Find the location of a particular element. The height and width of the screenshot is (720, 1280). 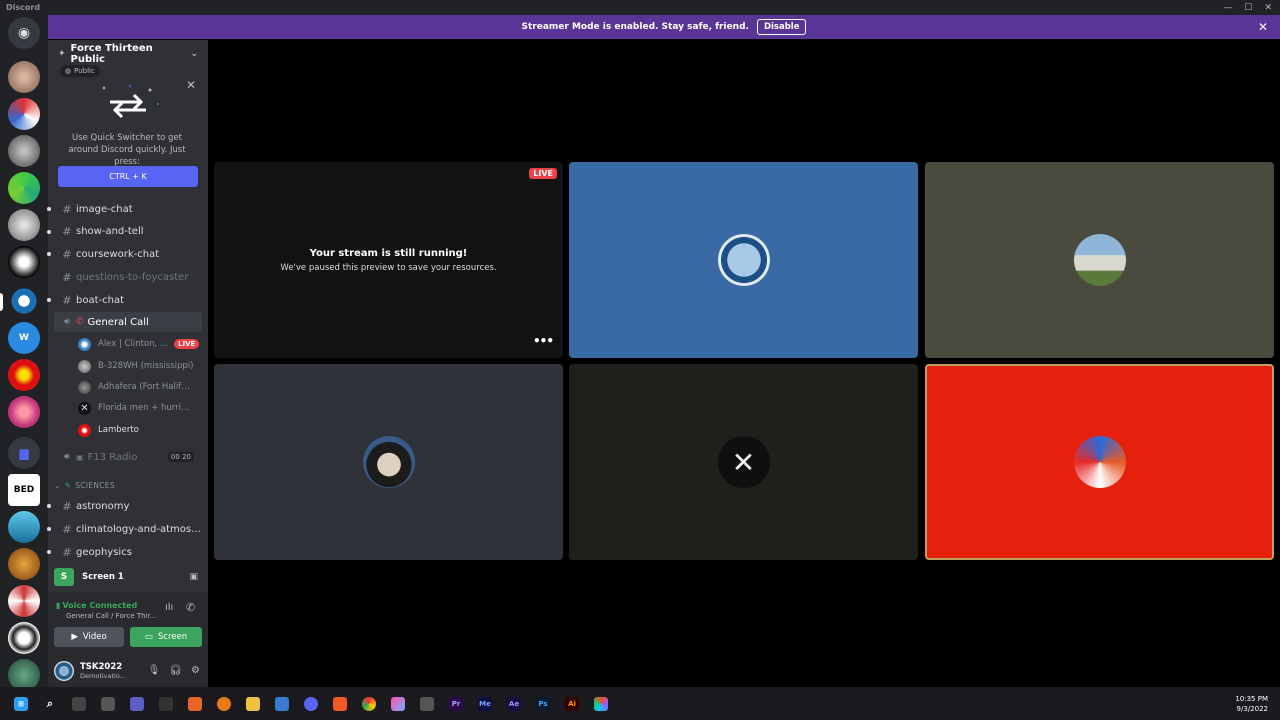

participant-tile: ✕ is located at coordinates (743, 462).